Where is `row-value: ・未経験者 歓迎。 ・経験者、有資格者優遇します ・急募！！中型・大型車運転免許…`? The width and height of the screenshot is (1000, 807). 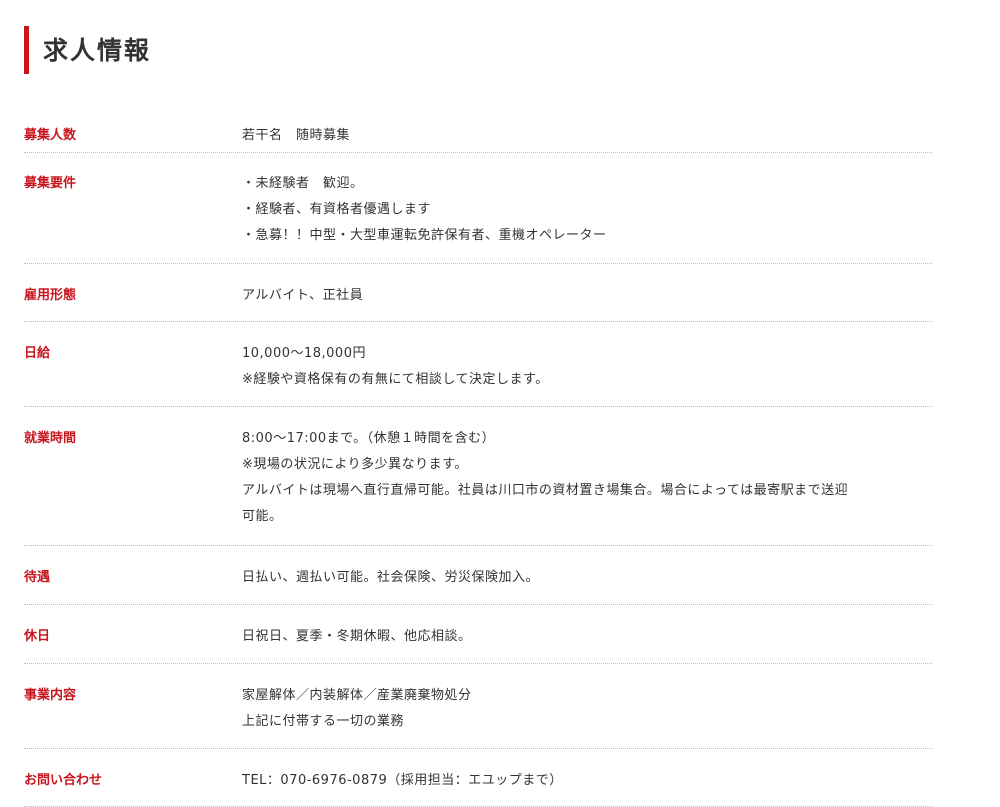 row-value: ・未経験者 歓迎。 ・経験者、有資格者優遇します ・急募！！中型・大型車運転免許… is located at coordinates (587, 217).